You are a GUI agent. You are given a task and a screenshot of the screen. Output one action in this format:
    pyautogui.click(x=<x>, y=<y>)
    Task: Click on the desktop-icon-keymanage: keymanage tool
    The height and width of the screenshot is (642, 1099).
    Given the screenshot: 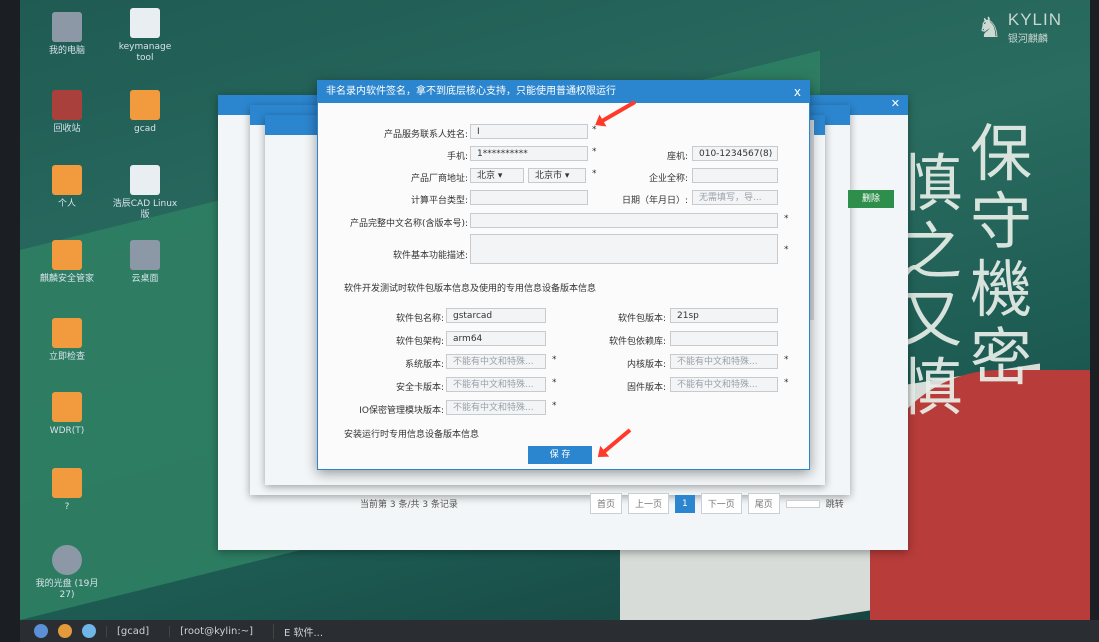 What is the action you would take?
    pyautogui.click(x=145, y=36)
    